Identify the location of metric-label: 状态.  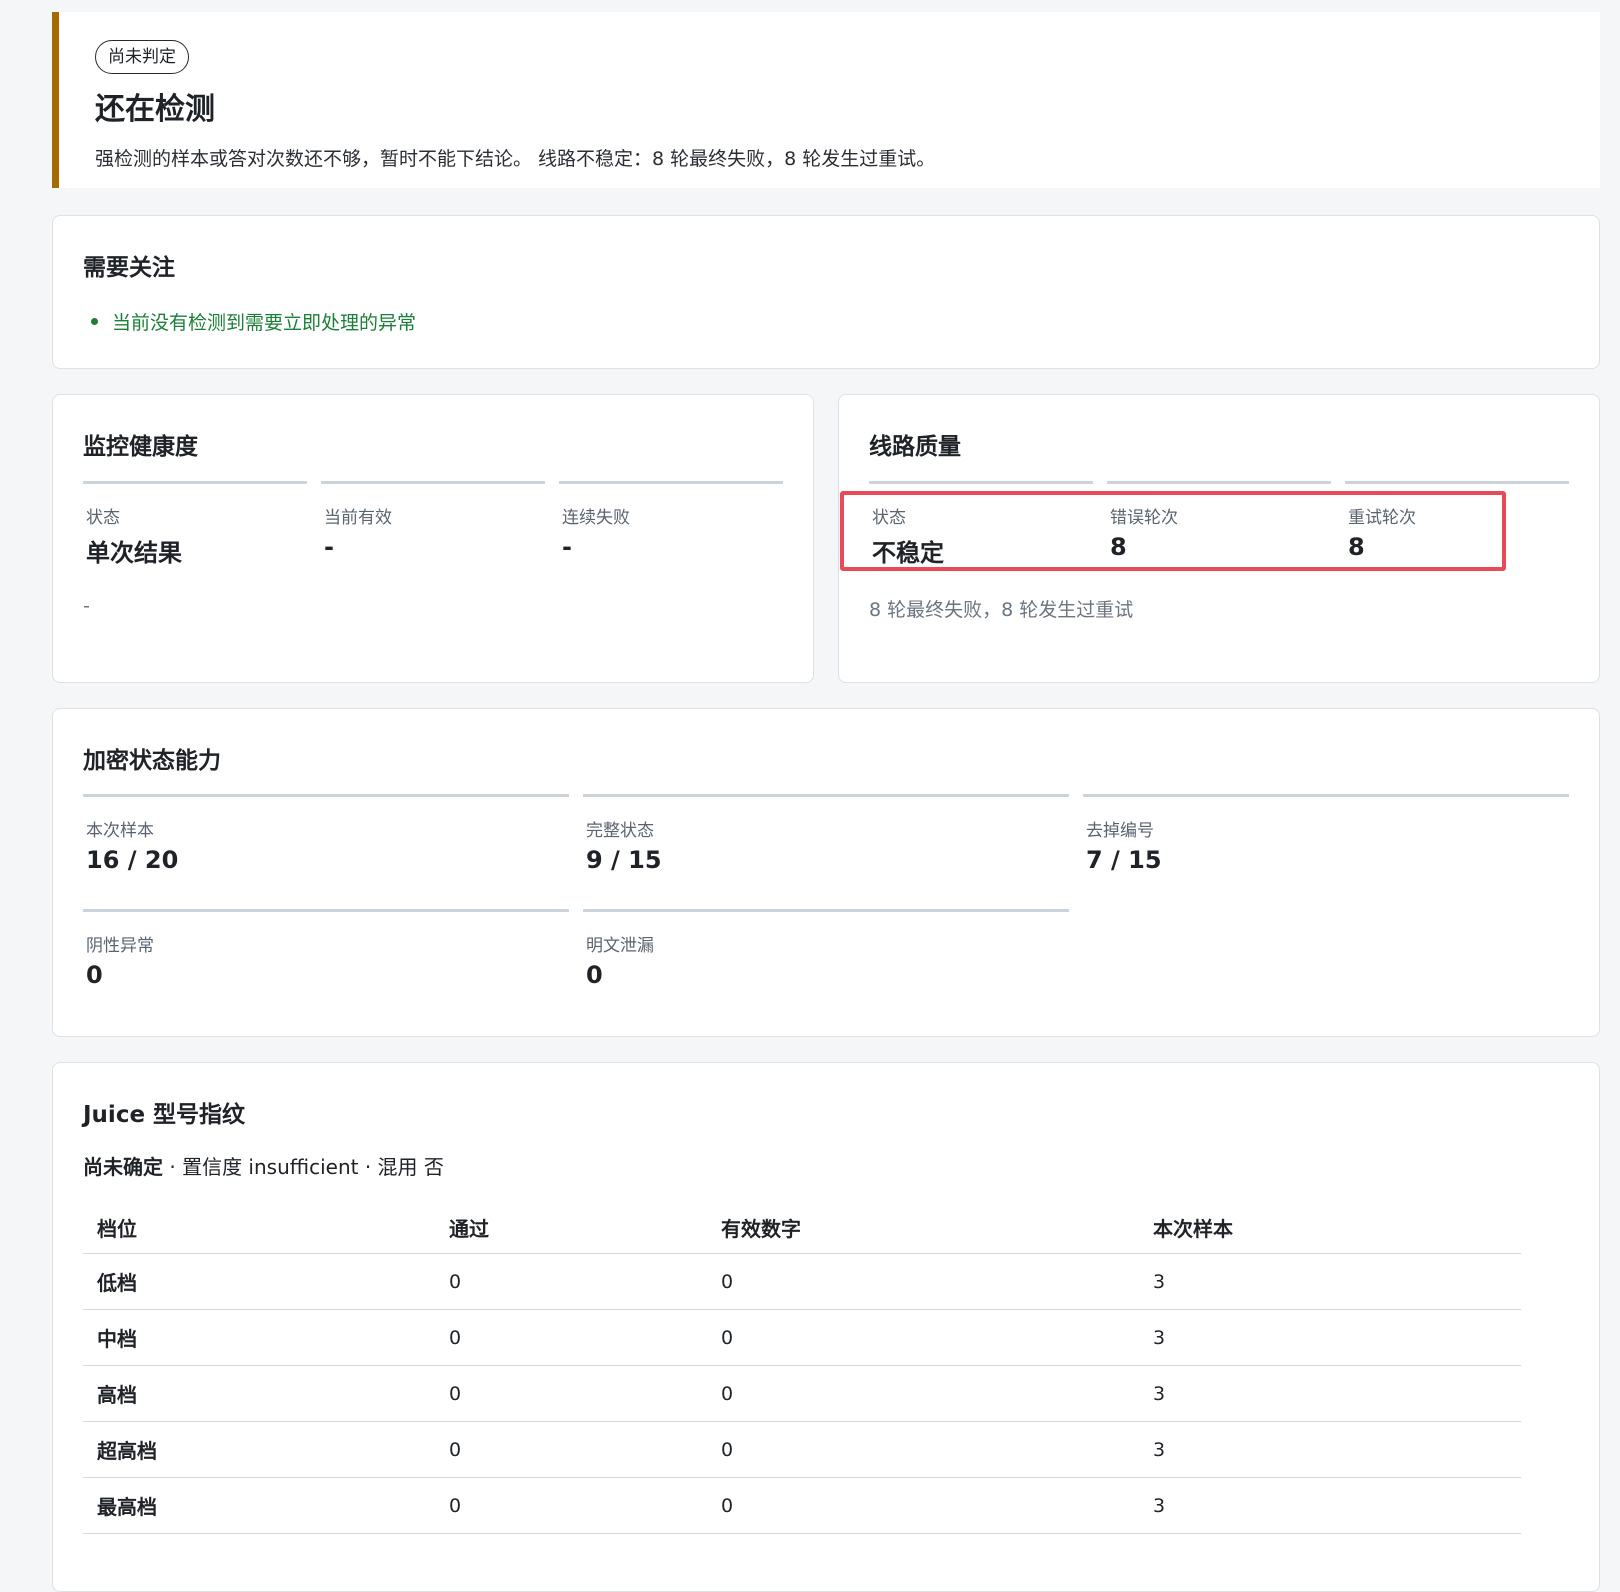
(103, 518).